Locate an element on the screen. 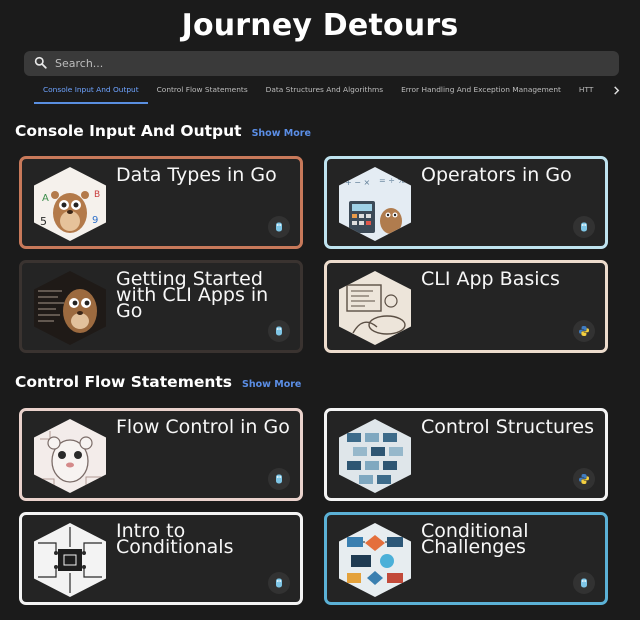 This screenshot has width=640, height=620. section-title: Console Input And Output is located at coordinates (128, 131).